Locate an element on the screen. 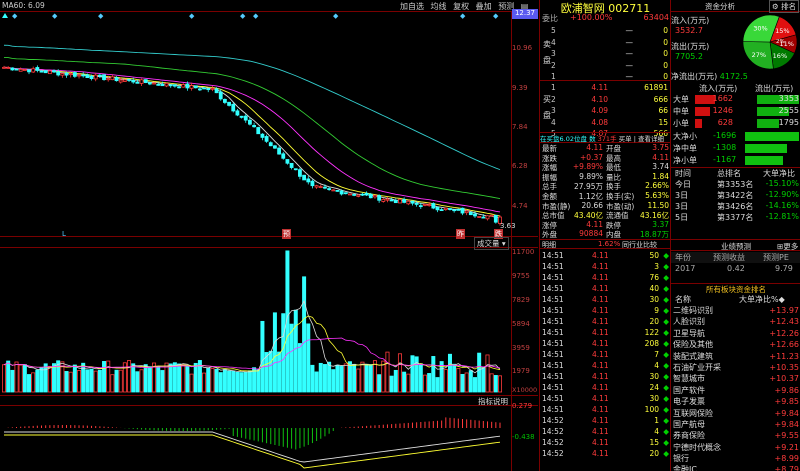 The height and width of the screenshot is (471, 800). marker-yesterday: 昨 is located at coordinates (460, 234).